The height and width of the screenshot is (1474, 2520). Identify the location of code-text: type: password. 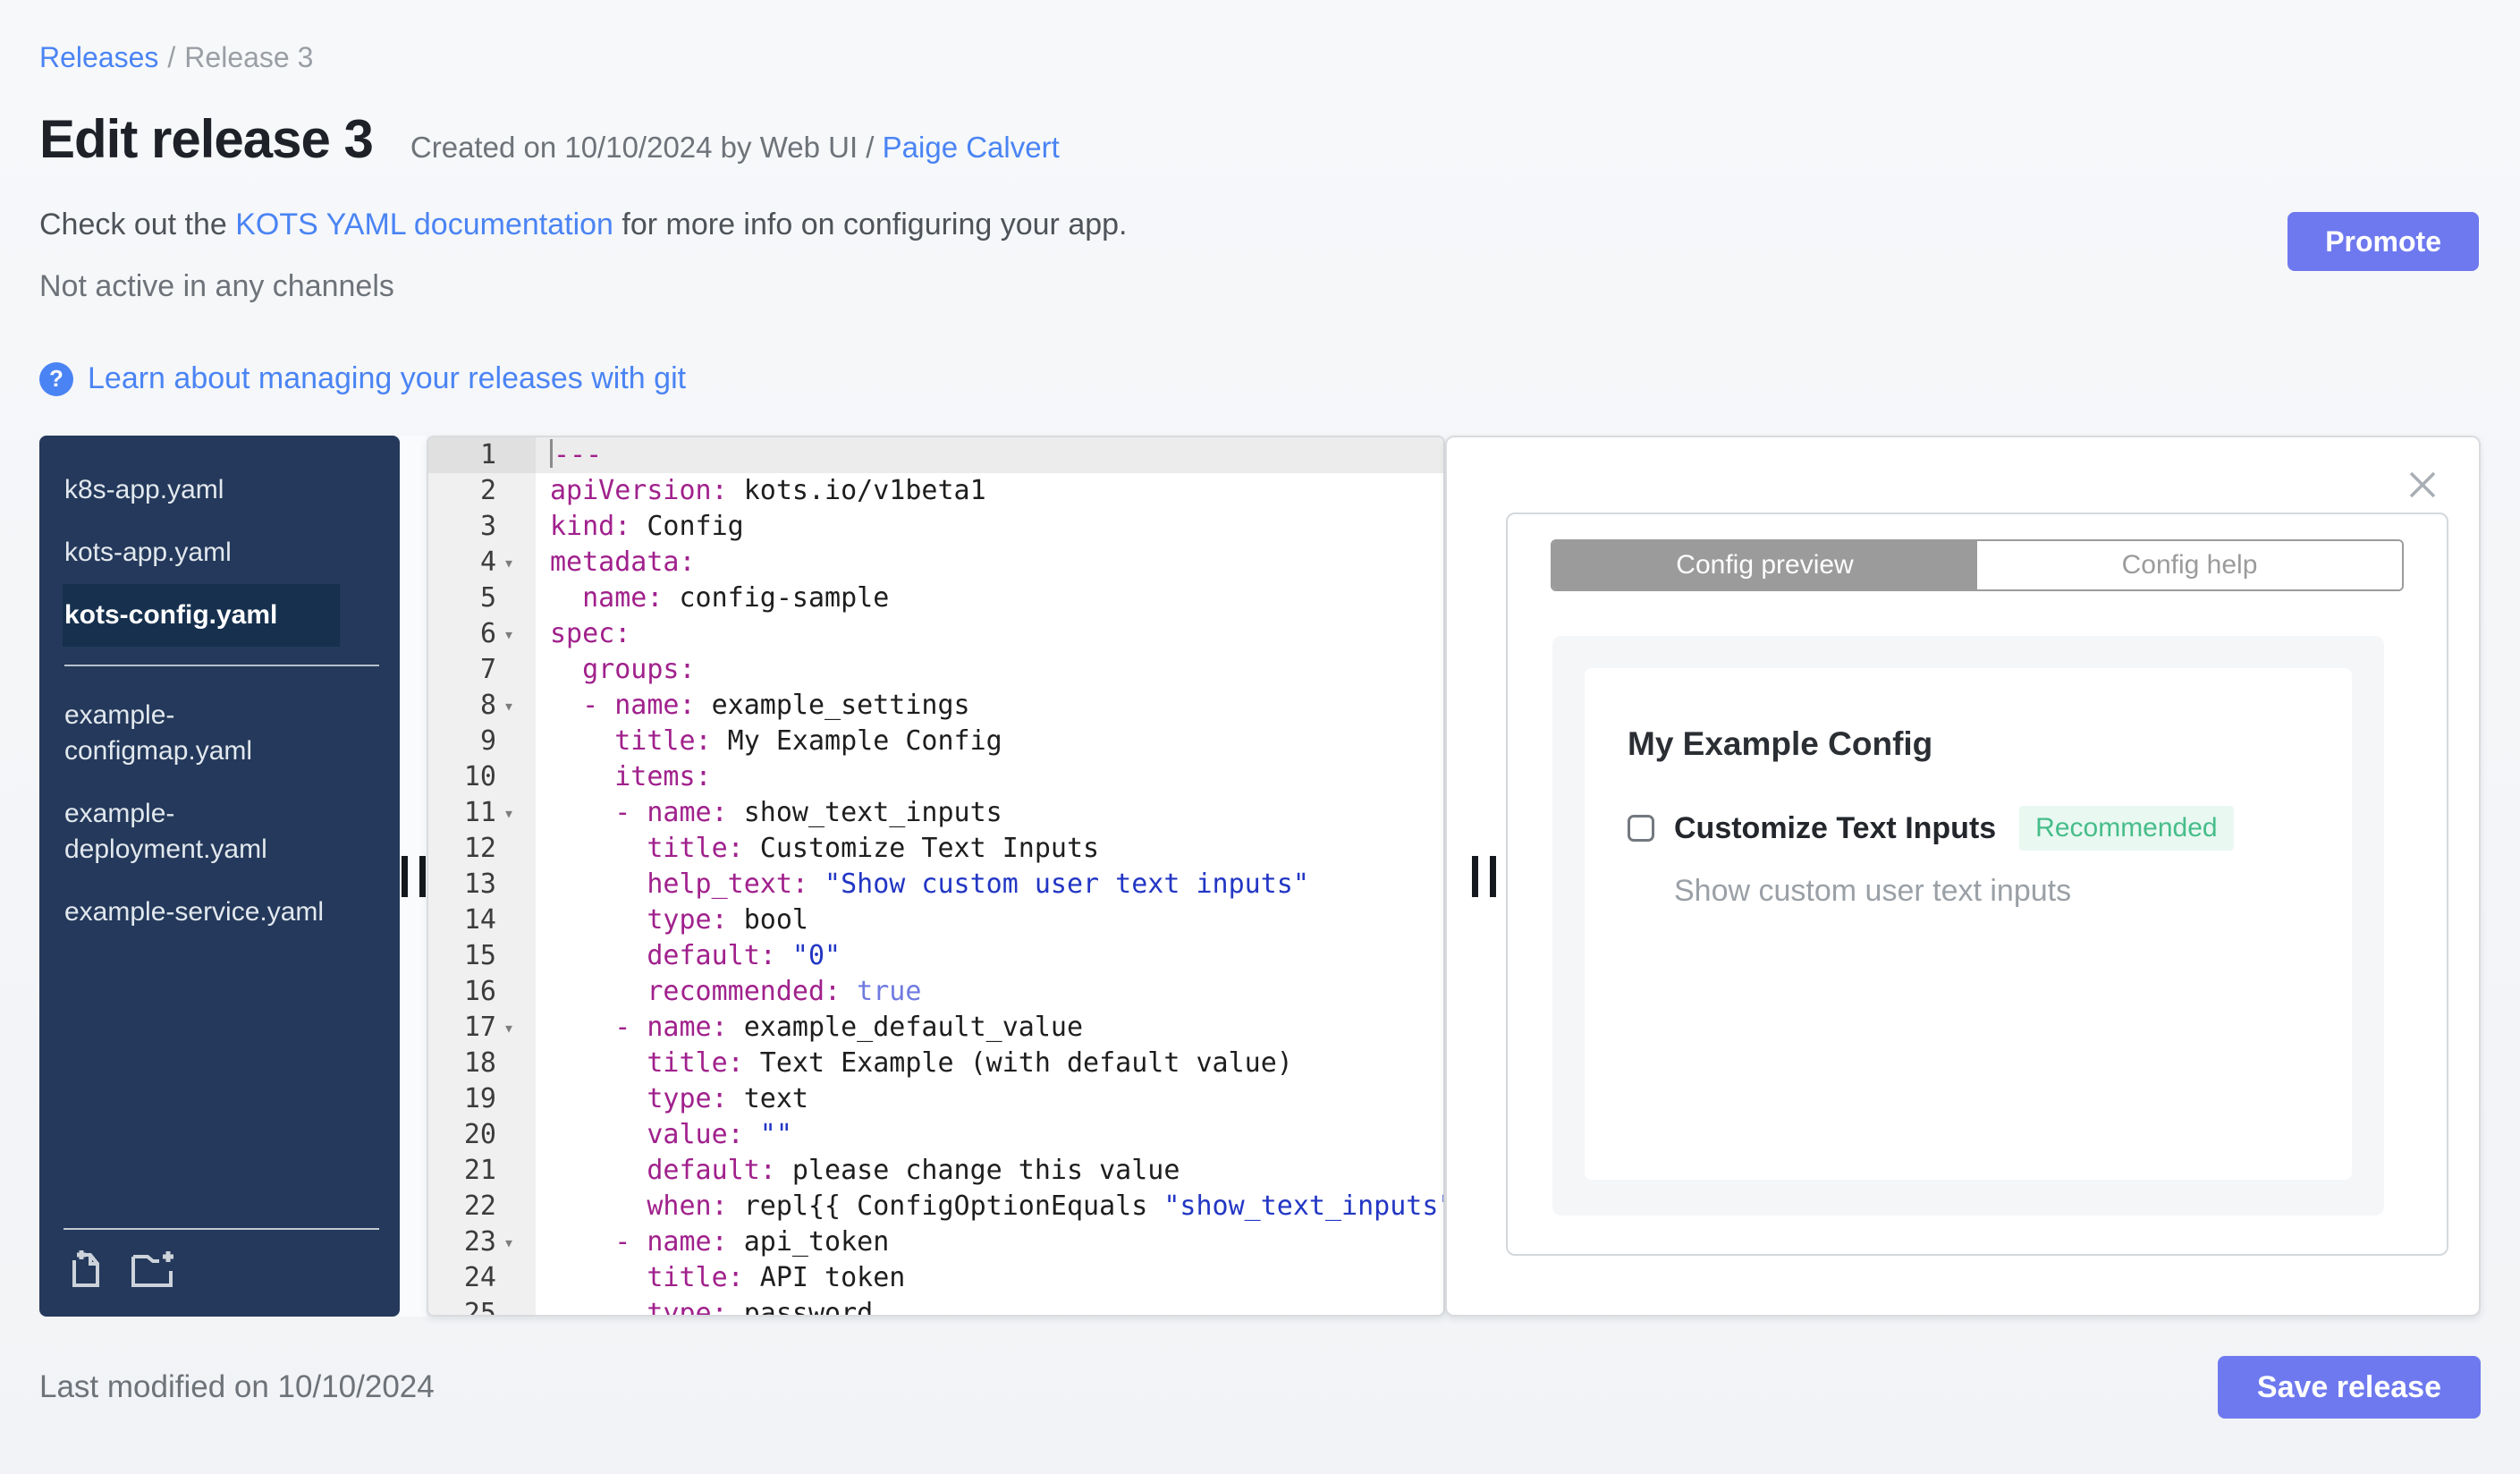
(760, 1307).